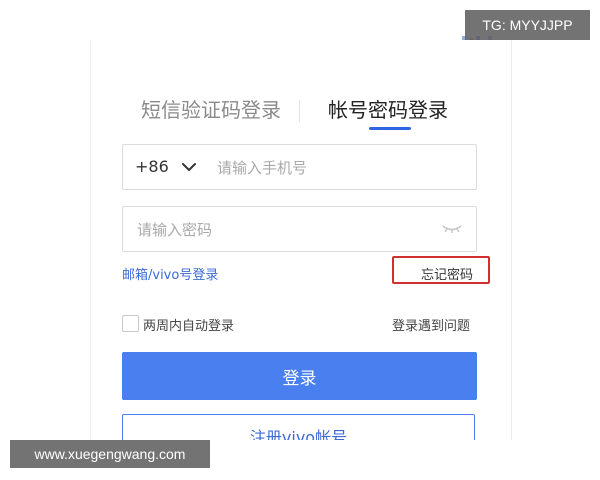  What do you see at coordinates (342, 168) in the screenshot?
I see `phone-input` at bounding box center [342, 168].